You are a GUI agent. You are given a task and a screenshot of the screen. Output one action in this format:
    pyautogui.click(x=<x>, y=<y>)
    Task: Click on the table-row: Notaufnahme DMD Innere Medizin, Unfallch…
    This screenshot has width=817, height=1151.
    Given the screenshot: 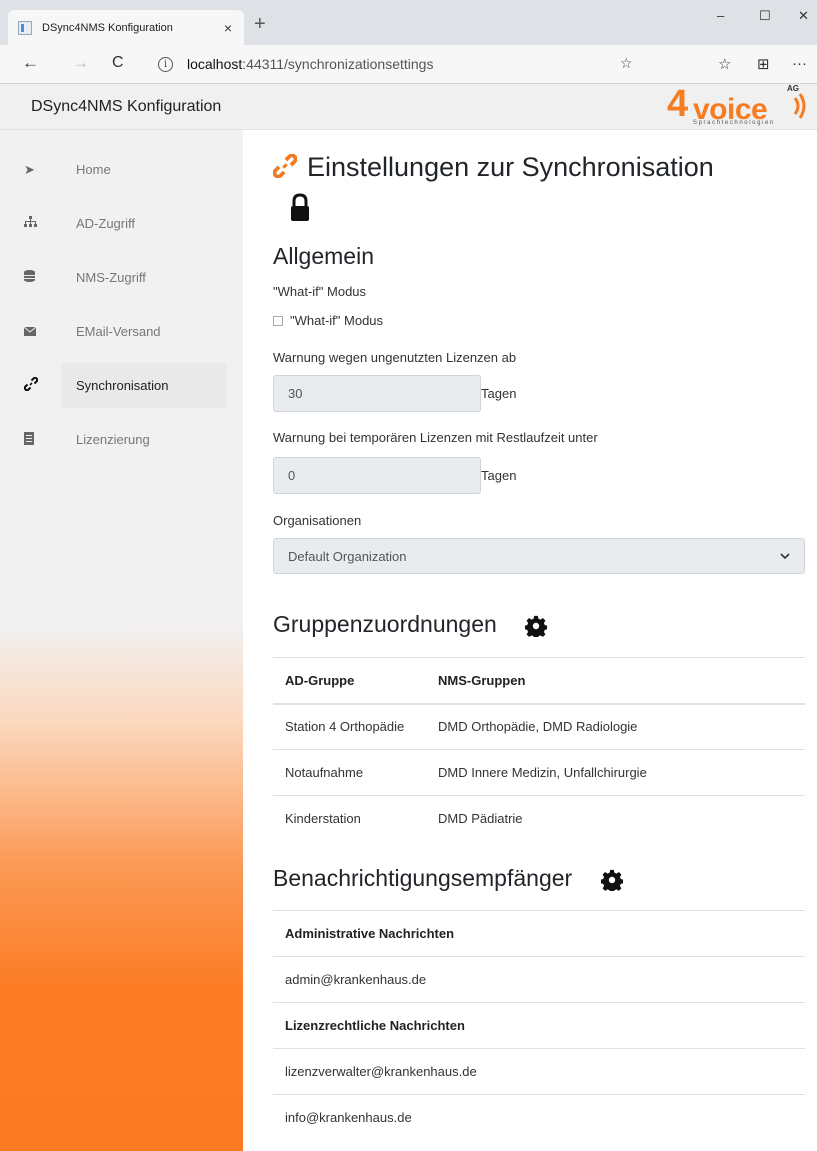 What is the action you would take?
    pyautogui.click(x=539, y=772)
    